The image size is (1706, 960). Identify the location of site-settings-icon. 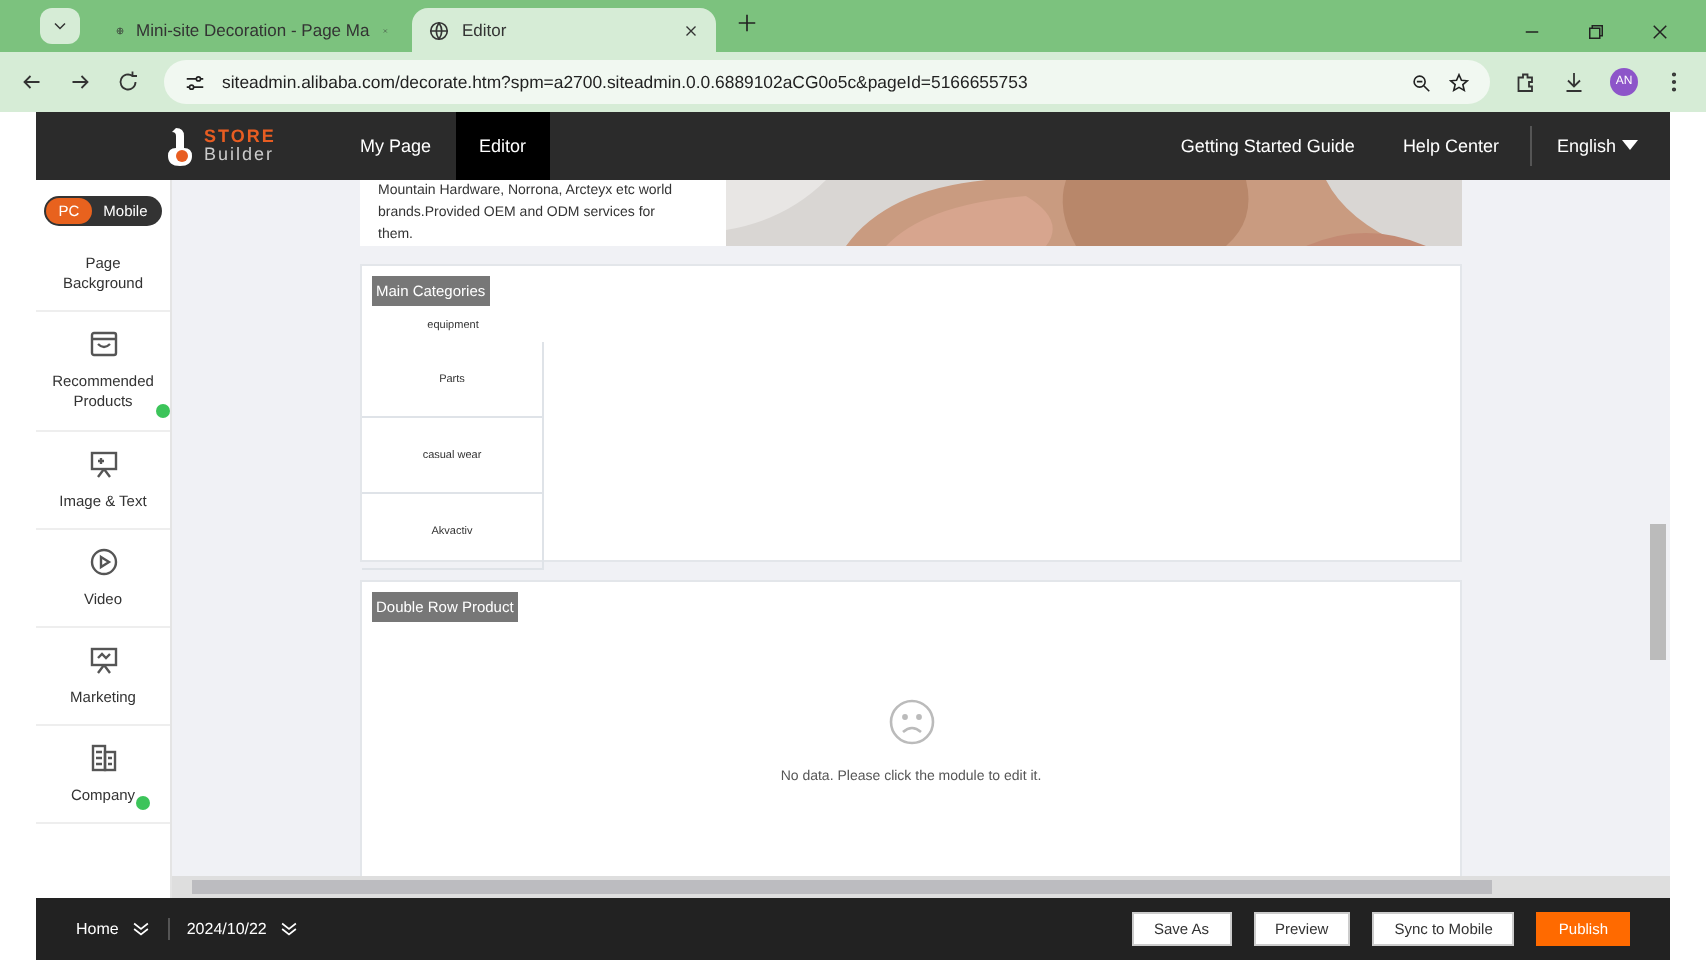
(195, 82).